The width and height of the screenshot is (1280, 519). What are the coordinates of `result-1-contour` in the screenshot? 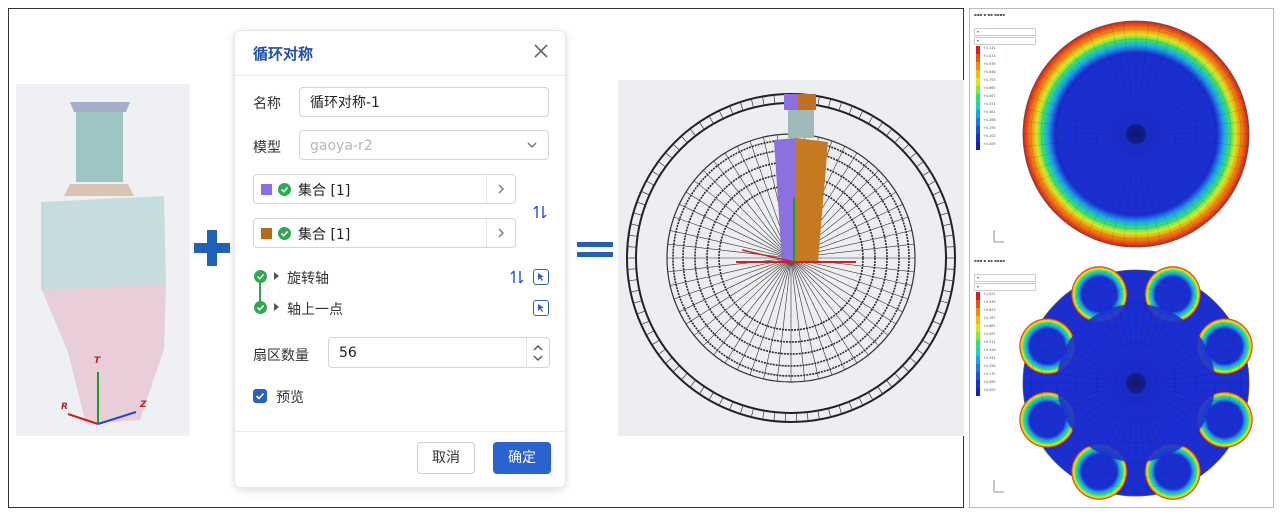 It's located at (1121, 134).